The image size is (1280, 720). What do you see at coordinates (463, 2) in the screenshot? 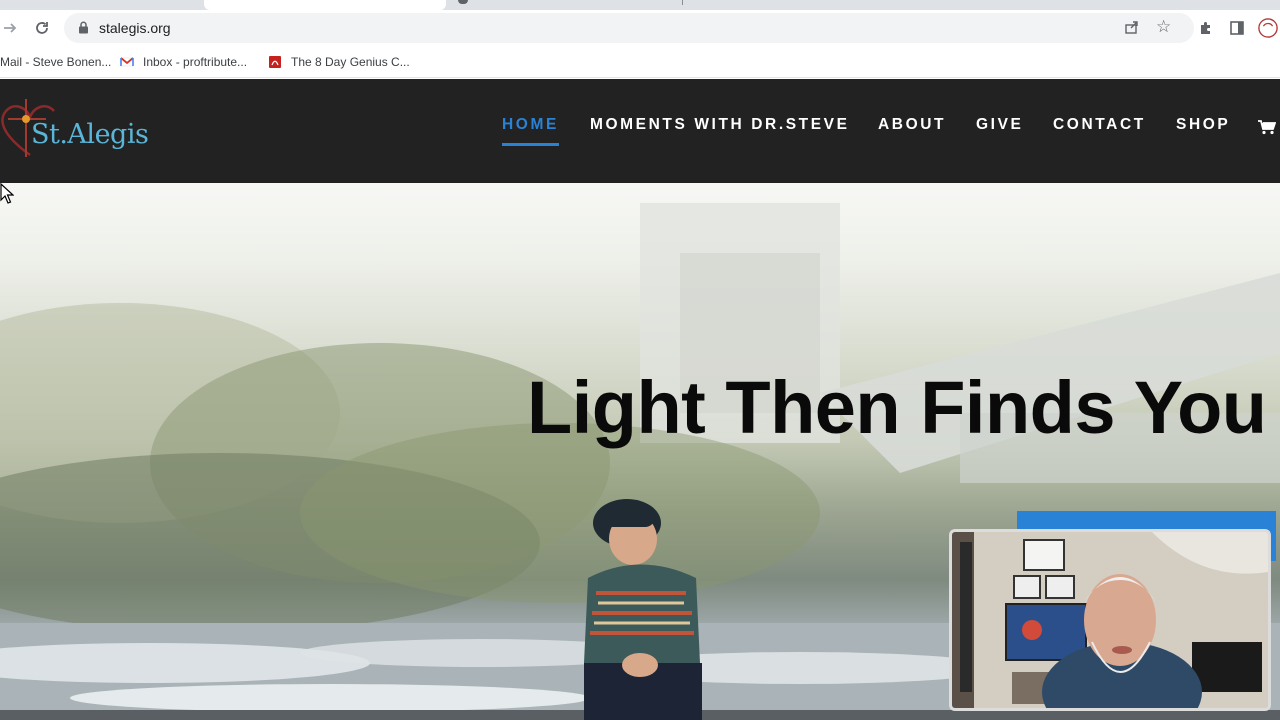
I see `tab-favicon-icon` at bounding box center [463, 2].